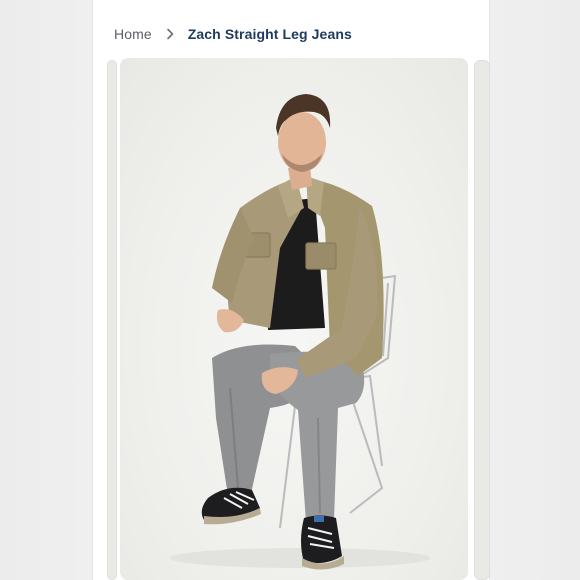 Image resolution: width=580 pixels, height=580 pixels. Describe the element at coordinates (482, 320) in the screenshot. I see `next-image-peek` at that location.